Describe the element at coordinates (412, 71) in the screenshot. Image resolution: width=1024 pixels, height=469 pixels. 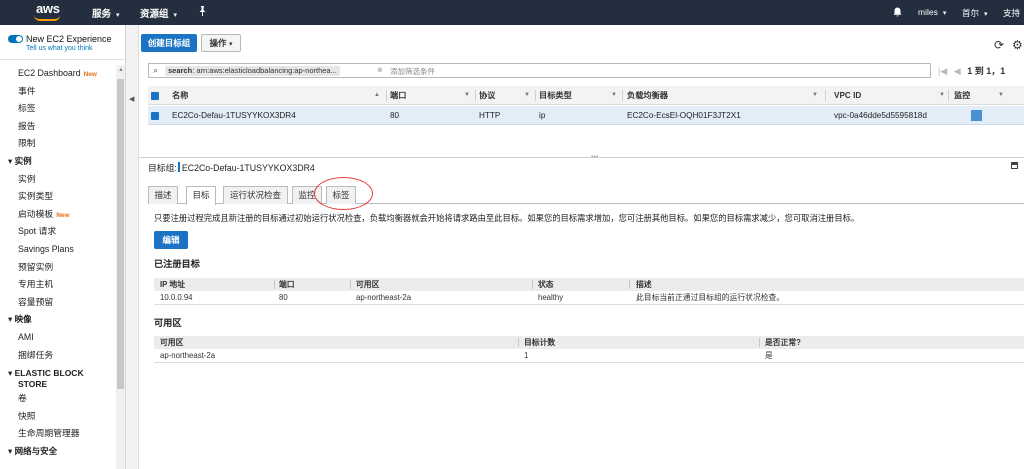
I see `filter-placeholder: 添加筛选条件` at that location.